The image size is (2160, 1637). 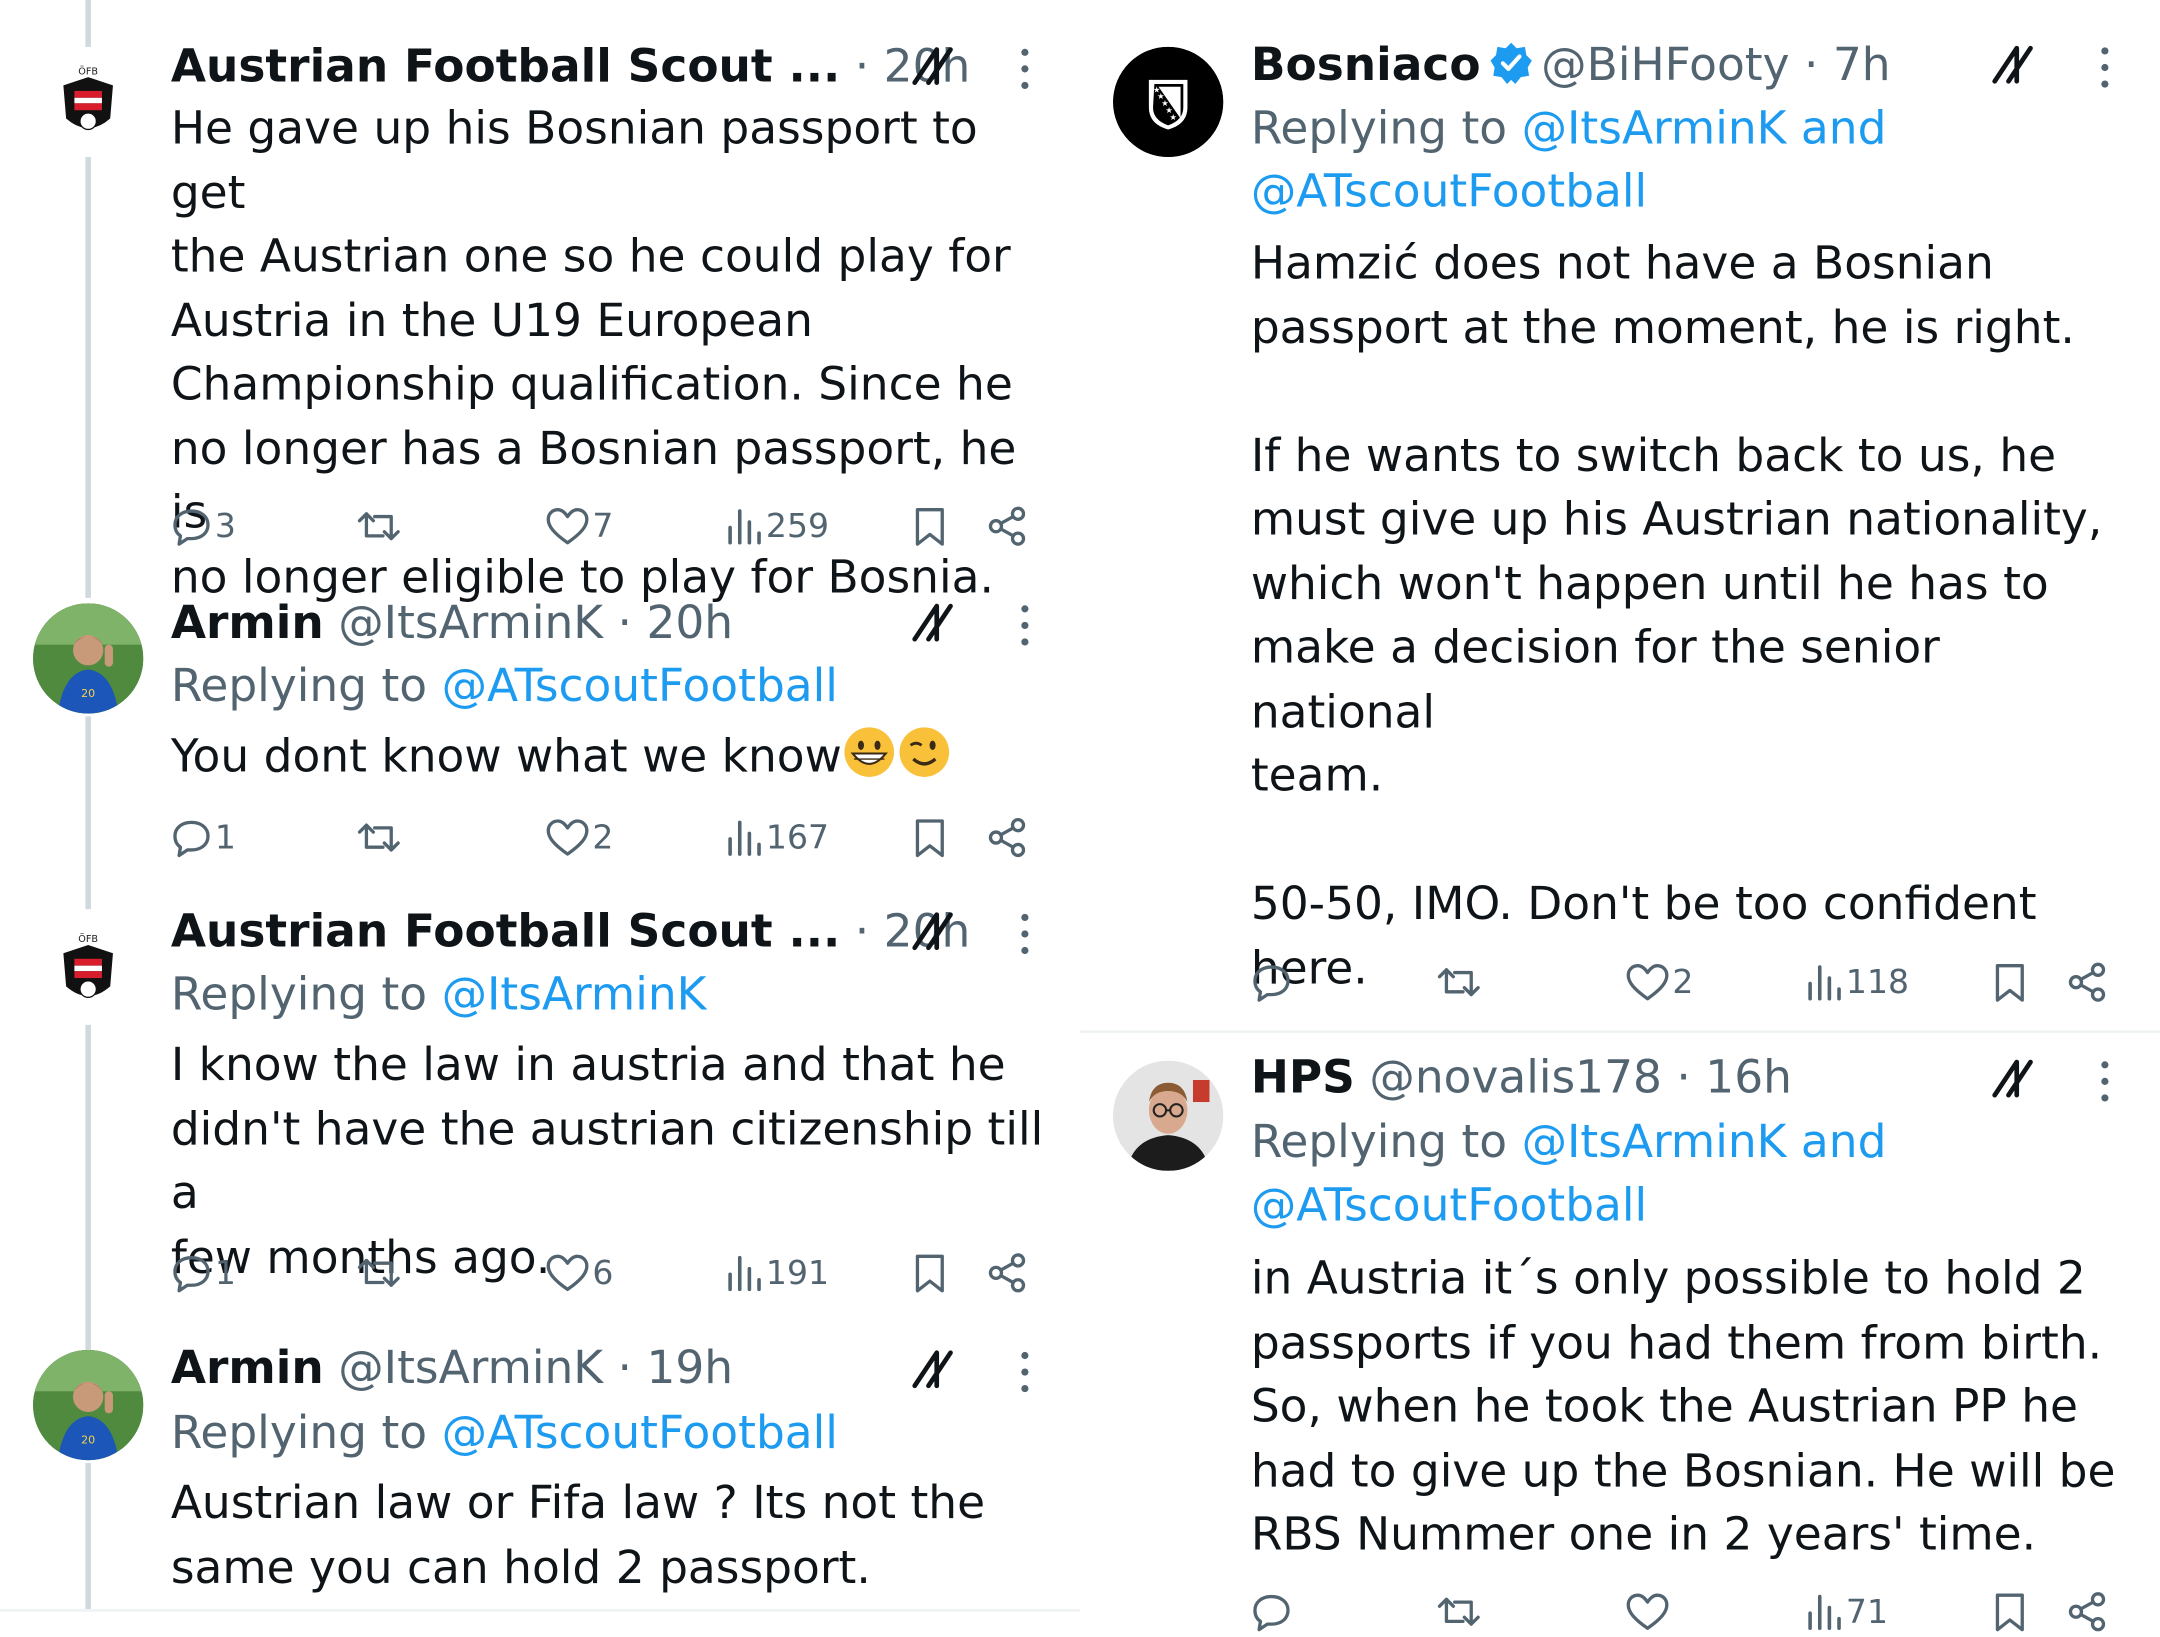 I want to click on tweet-text-line: must give up his Austrian nationality,, so click(x=1676, y=518).